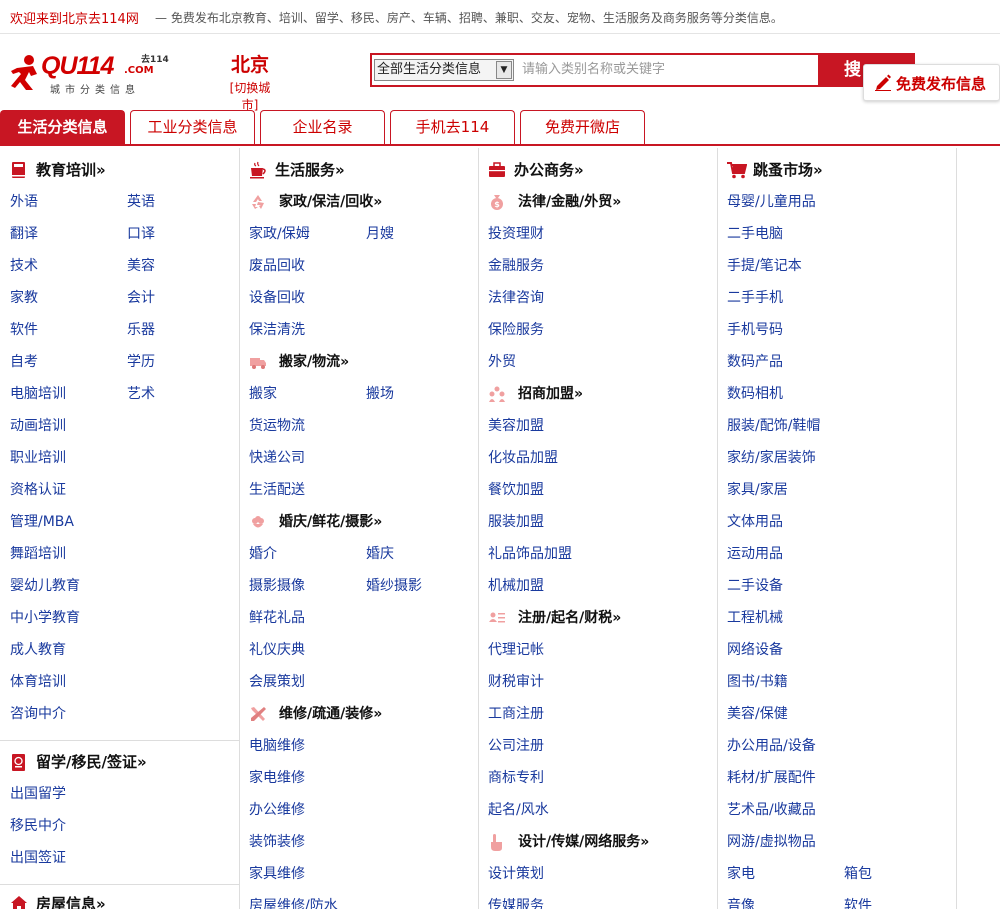  What do you see at coordinates (24, 234) in the screenshot?
I see `category-link: 翻译` at bounding box center [24, 234].